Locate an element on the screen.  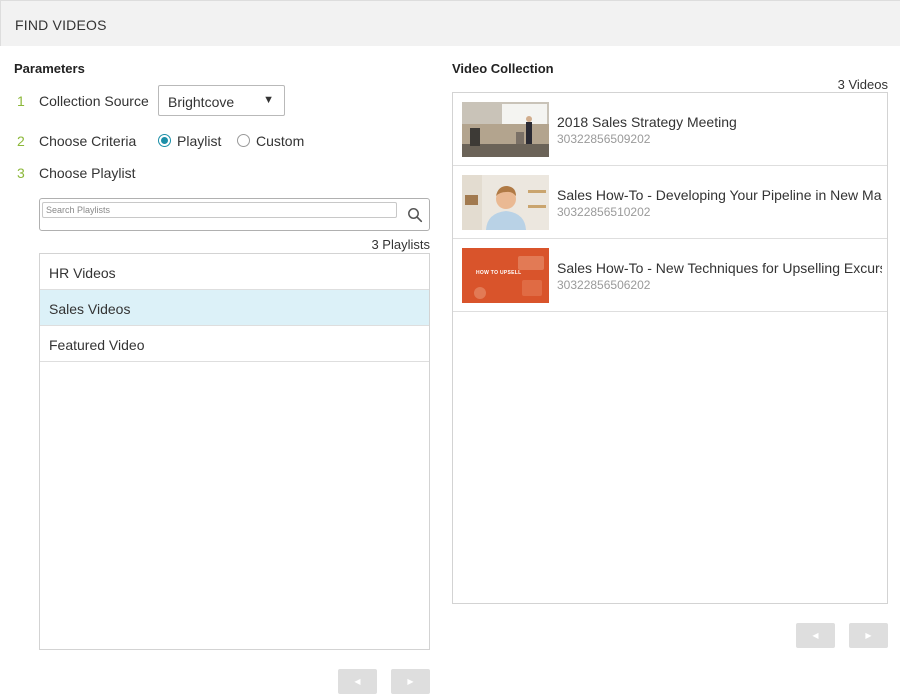
step-number-1: 1 is located at coordinates (21, 101).